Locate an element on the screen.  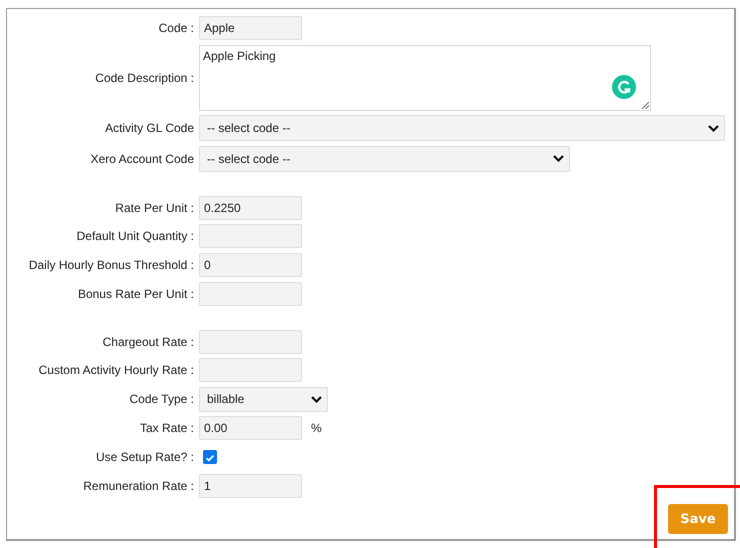
text-field: 1 is located at coordinates (250, 486).